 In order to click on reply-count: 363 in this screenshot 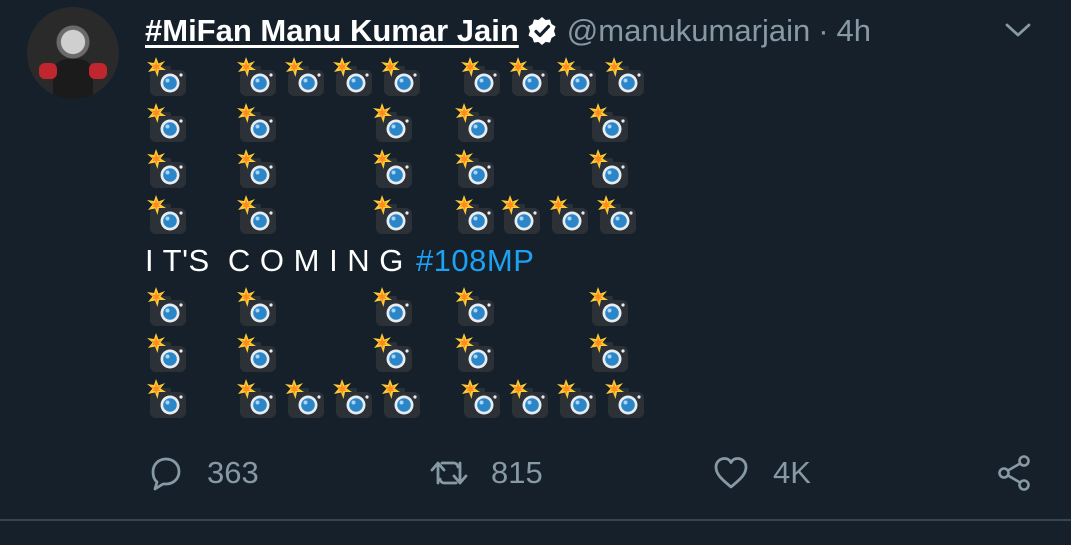, I will do `click(233, 472)`.